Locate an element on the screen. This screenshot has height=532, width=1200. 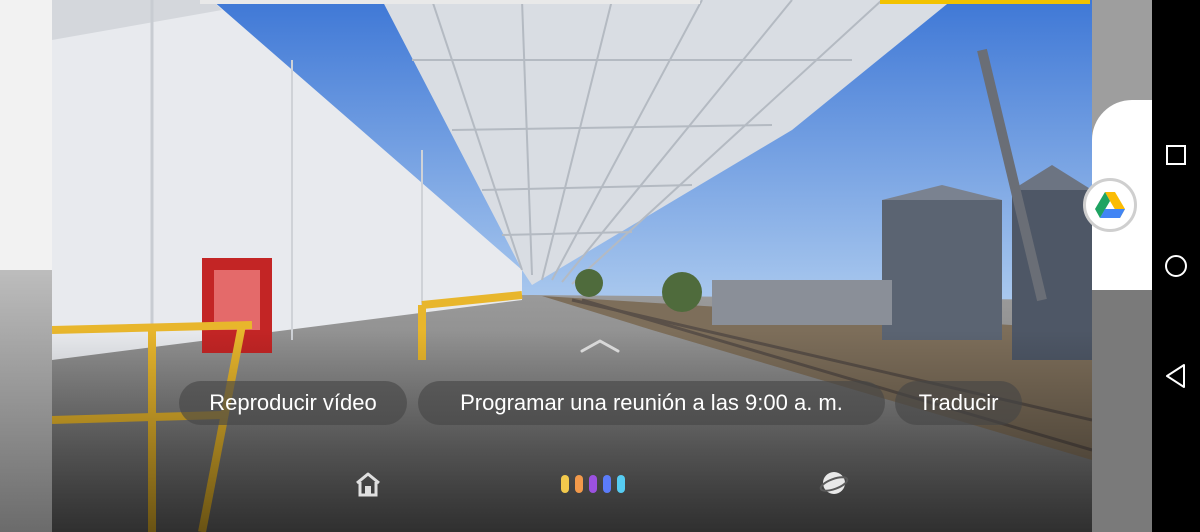
square-recents-icon is located at coordinates (1176, 155).